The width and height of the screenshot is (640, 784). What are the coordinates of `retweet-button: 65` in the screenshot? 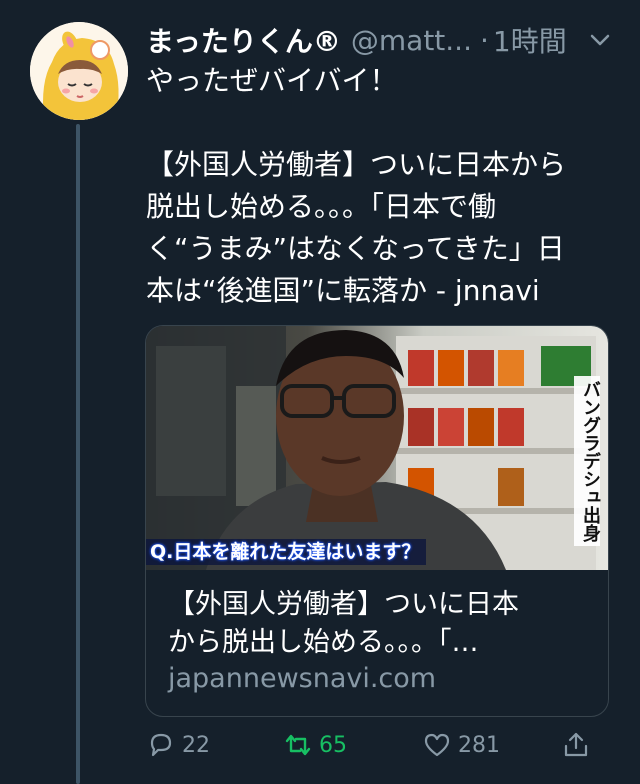 It's located at (315, 745).